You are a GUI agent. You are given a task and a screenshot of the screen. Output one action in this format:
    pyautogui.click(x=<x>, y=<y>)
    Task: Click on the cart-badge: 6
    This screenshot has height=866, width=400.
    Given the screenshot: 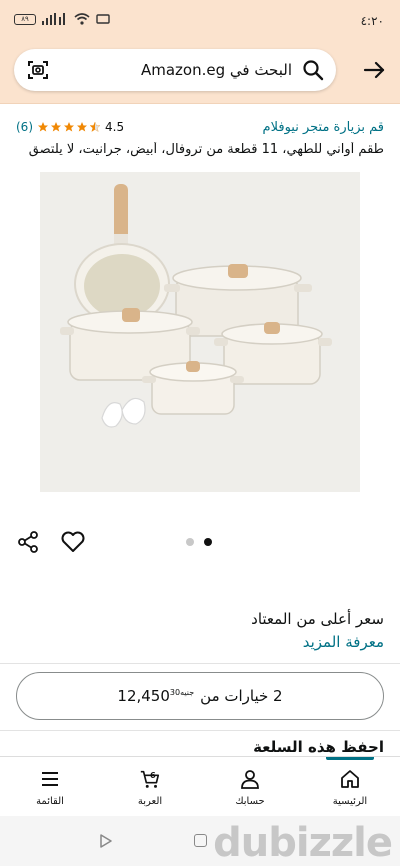 What is the action you would take?
    pyautogui.click(x=153, y=775)
    